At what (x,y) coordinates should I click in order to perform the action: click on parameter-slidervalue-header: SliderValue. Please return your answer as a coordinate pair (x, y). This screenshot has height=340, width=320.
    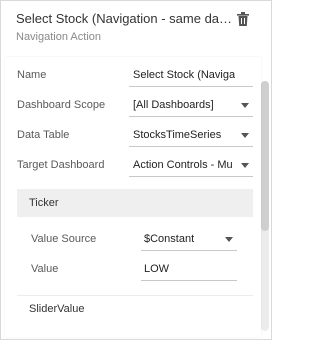
    Looking at the image, I should click on (135, 307).